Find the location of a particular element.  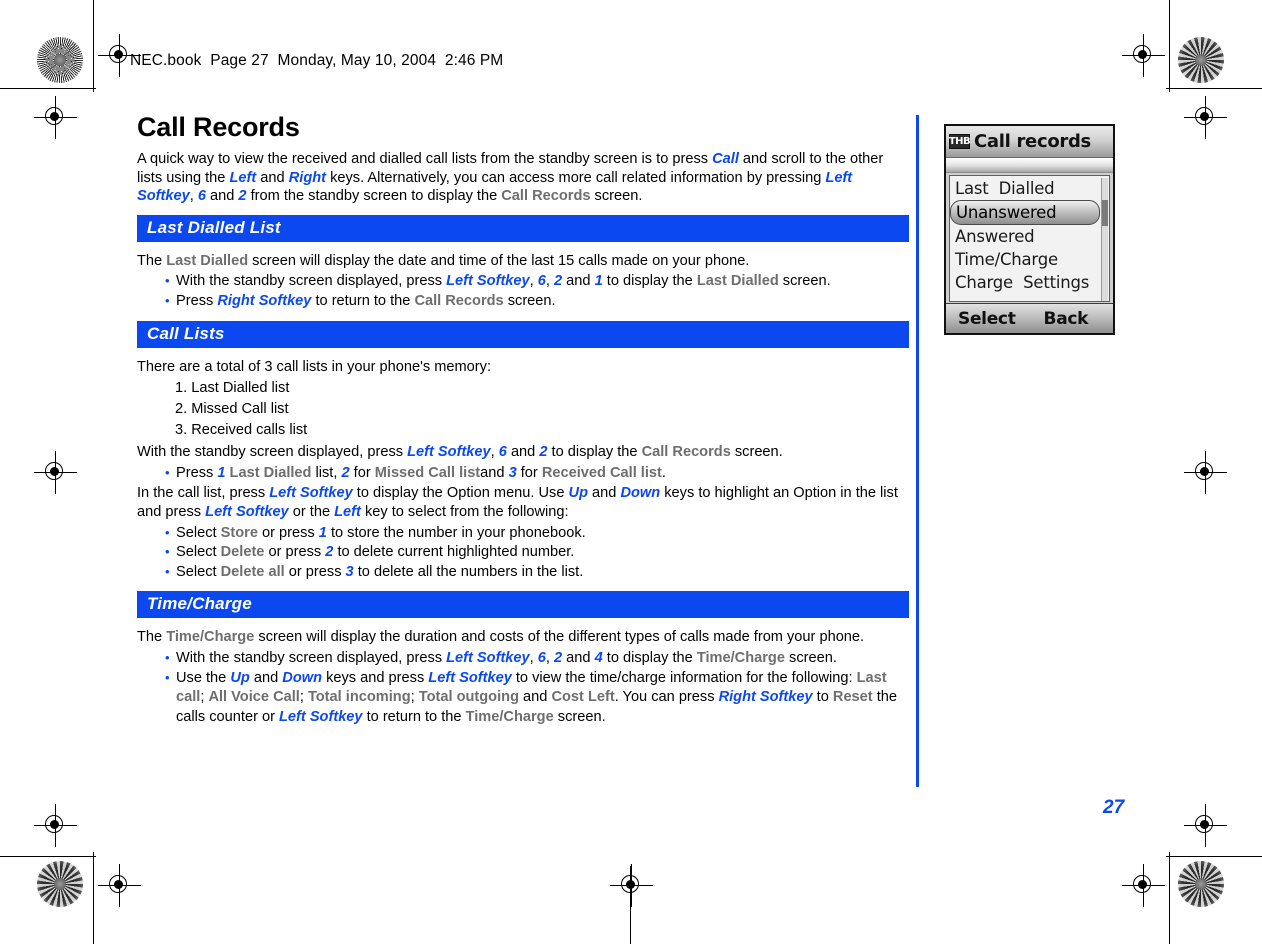

registration-mark-bottom-right is located at coordinates (1143, 885).